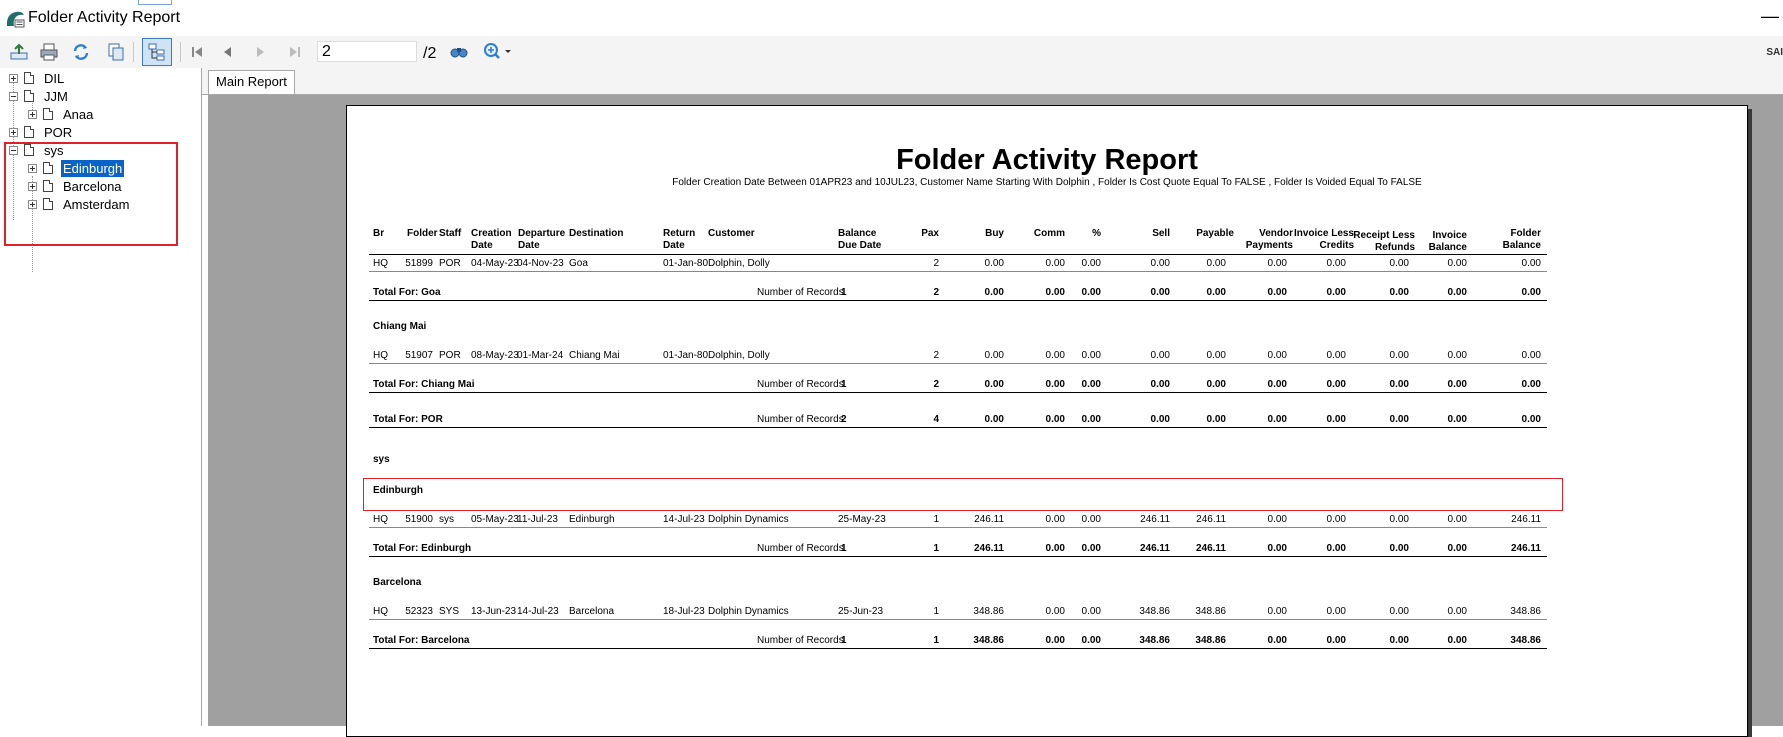 The image size is (1783, 737). What do you see at coordinates (261, 52) in the screenshot?
I see `next-page-button` at bounding box center [261, 52].